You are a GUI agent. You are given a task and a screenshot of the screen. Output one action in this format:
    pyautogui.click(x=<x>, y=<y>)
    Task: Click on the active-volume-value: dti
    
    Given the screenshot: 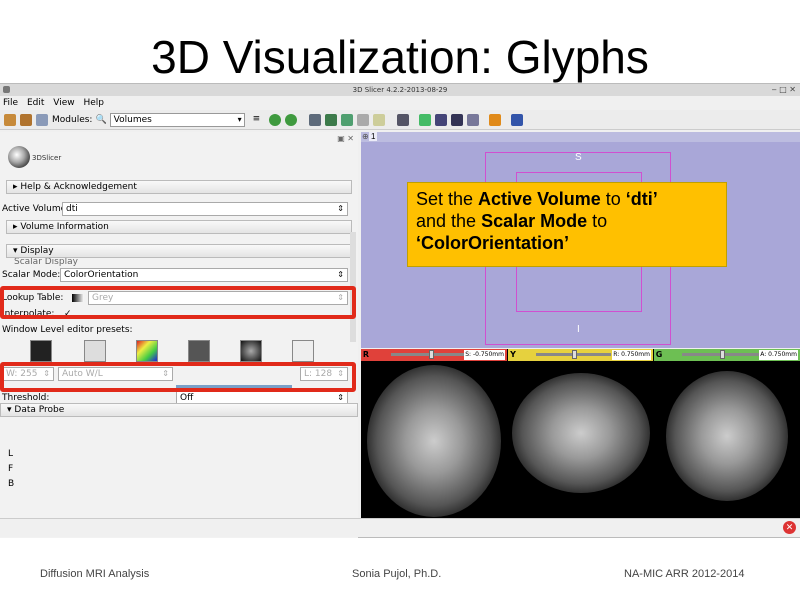 What is the action you would take?
    pyautogui.click(x=72, y=209)
    